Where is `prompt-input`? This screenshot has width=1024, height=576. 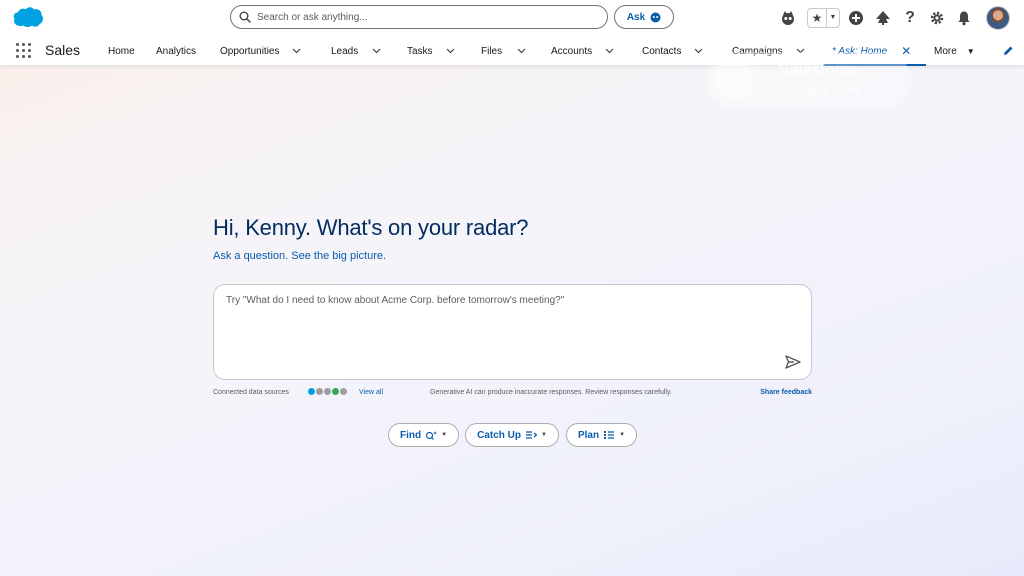 prompt-input is located at coordinates (506, 325).